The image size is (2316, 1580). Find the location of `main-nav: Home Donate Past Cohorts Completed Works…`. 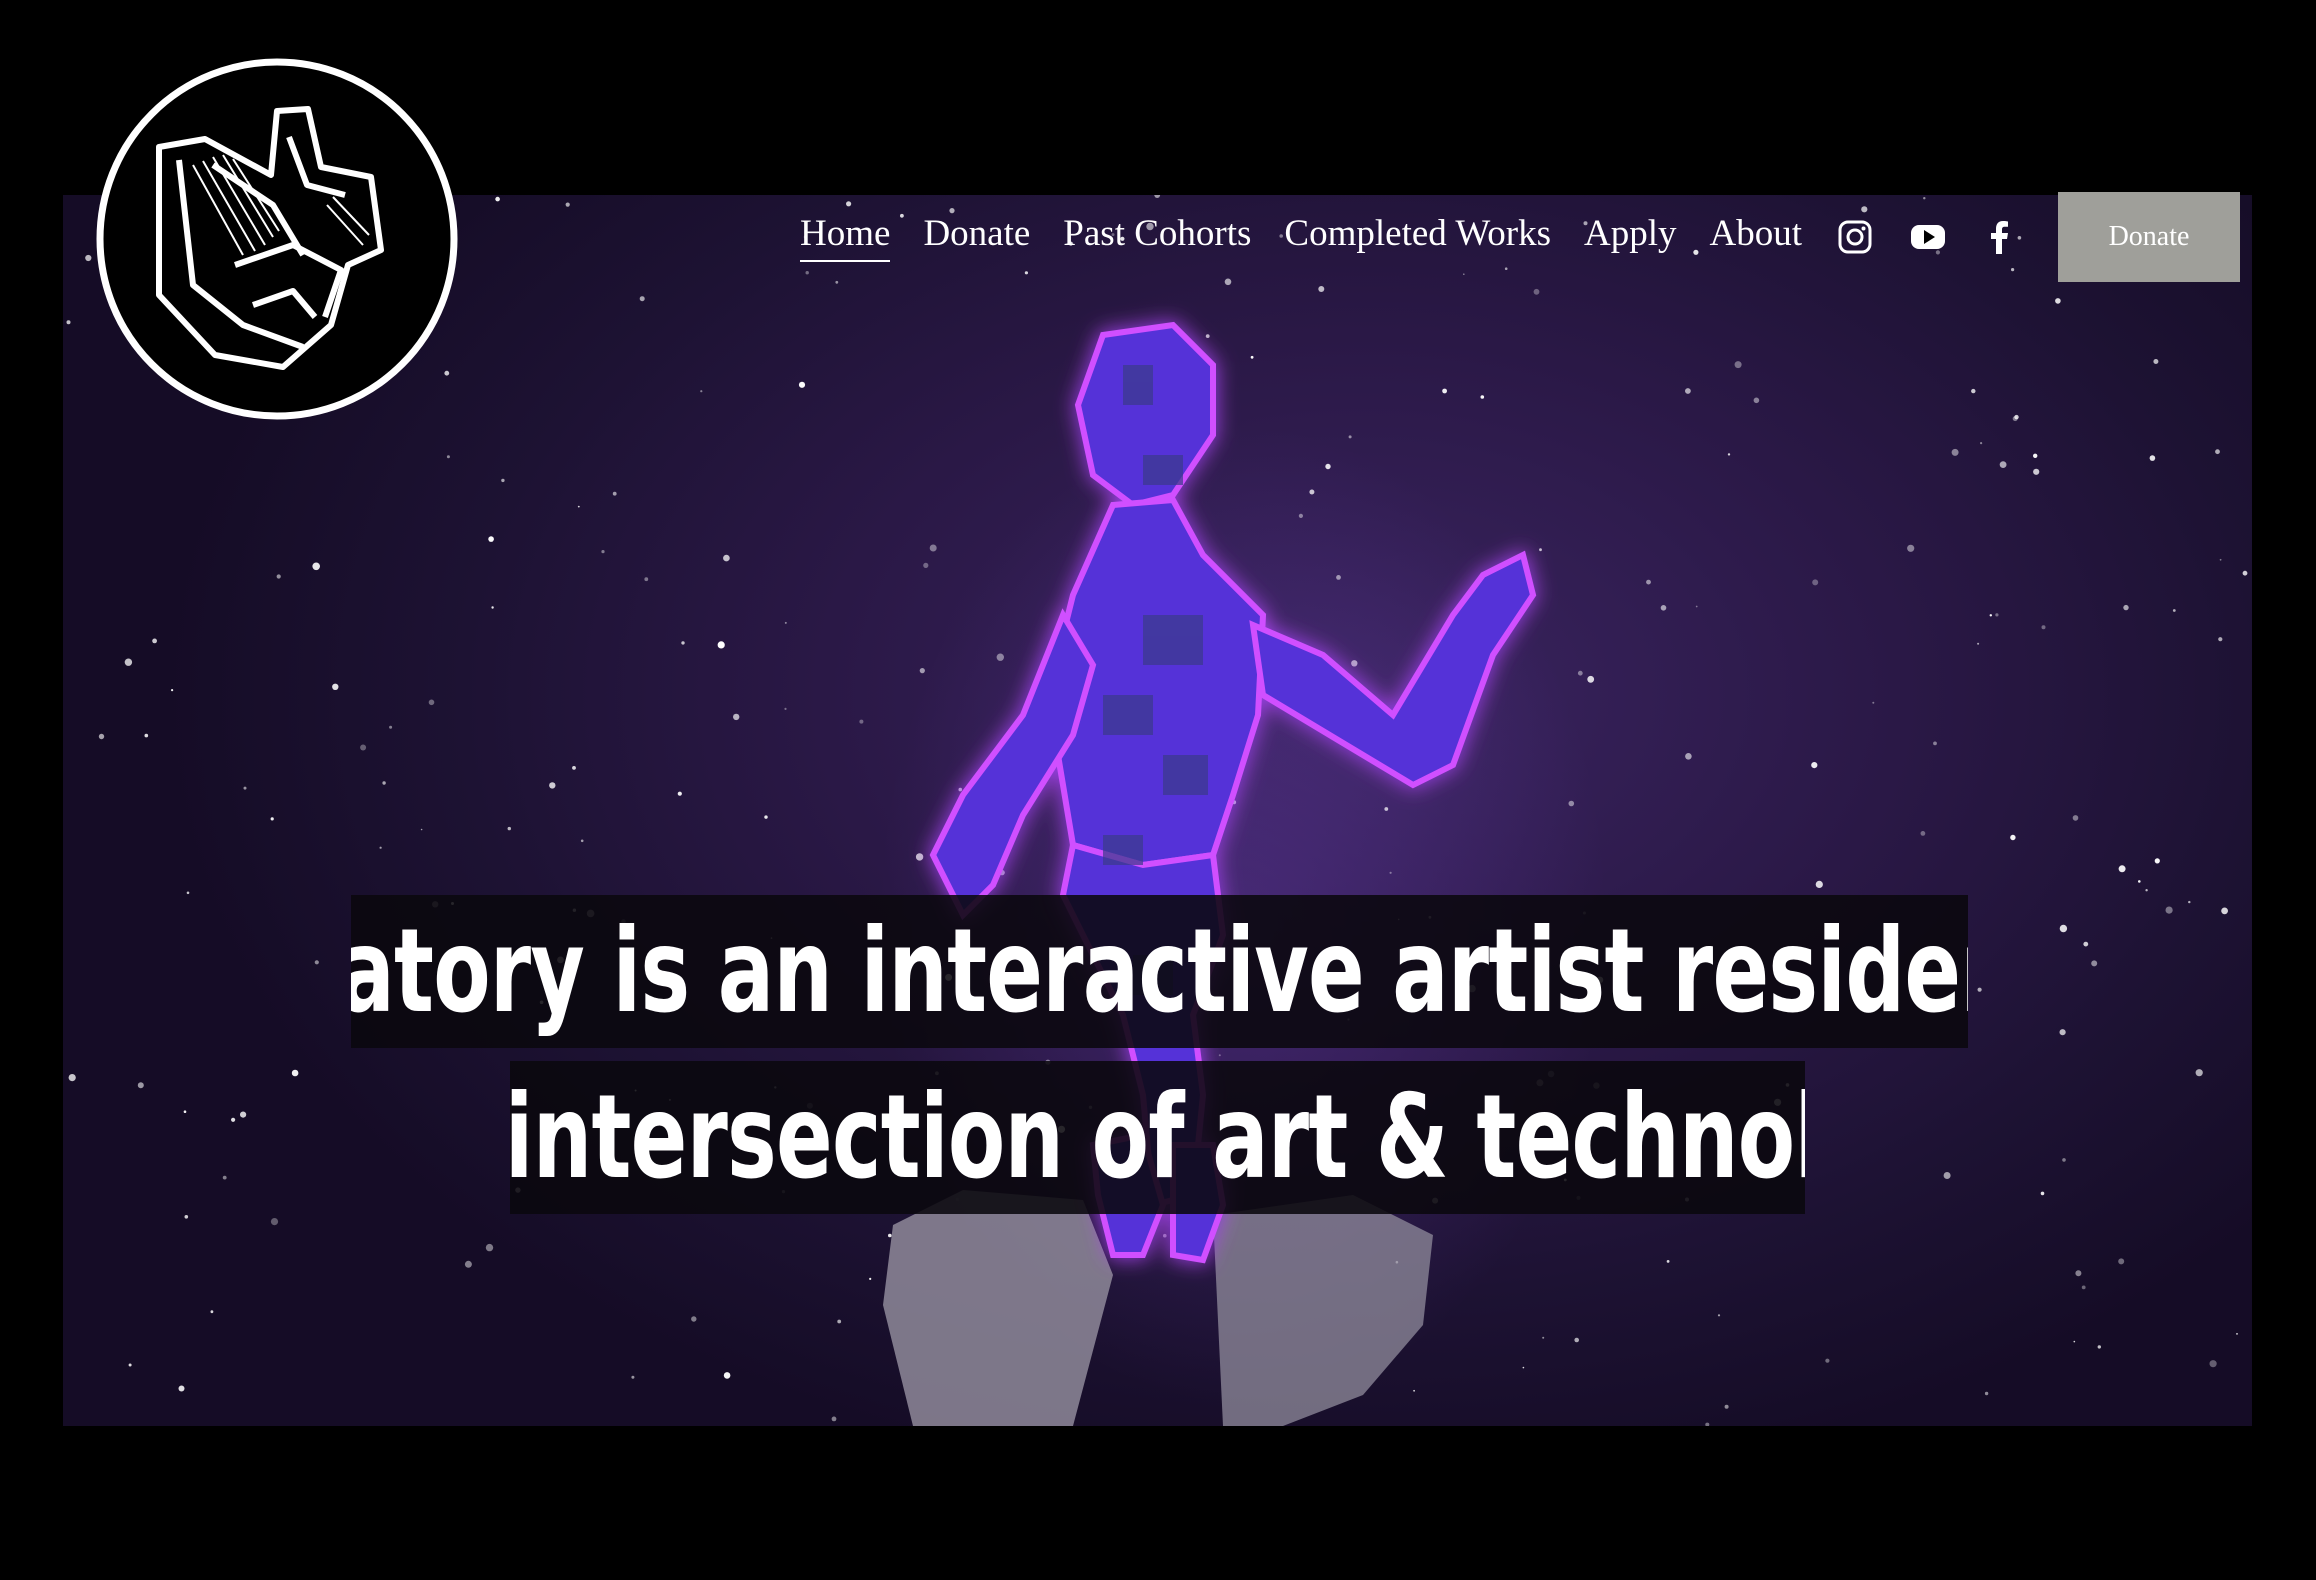

main-nav: Home Donate Past Cohorts Completed Works… is located at coordinates (1317, 238).